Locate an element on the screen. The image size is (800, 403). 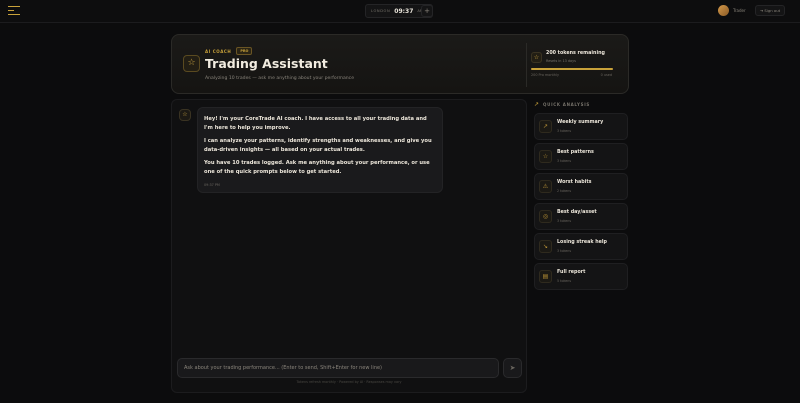
quick-analysis-header: ↗ QUICK ANALYSIS is located at coordinates (562, 104).